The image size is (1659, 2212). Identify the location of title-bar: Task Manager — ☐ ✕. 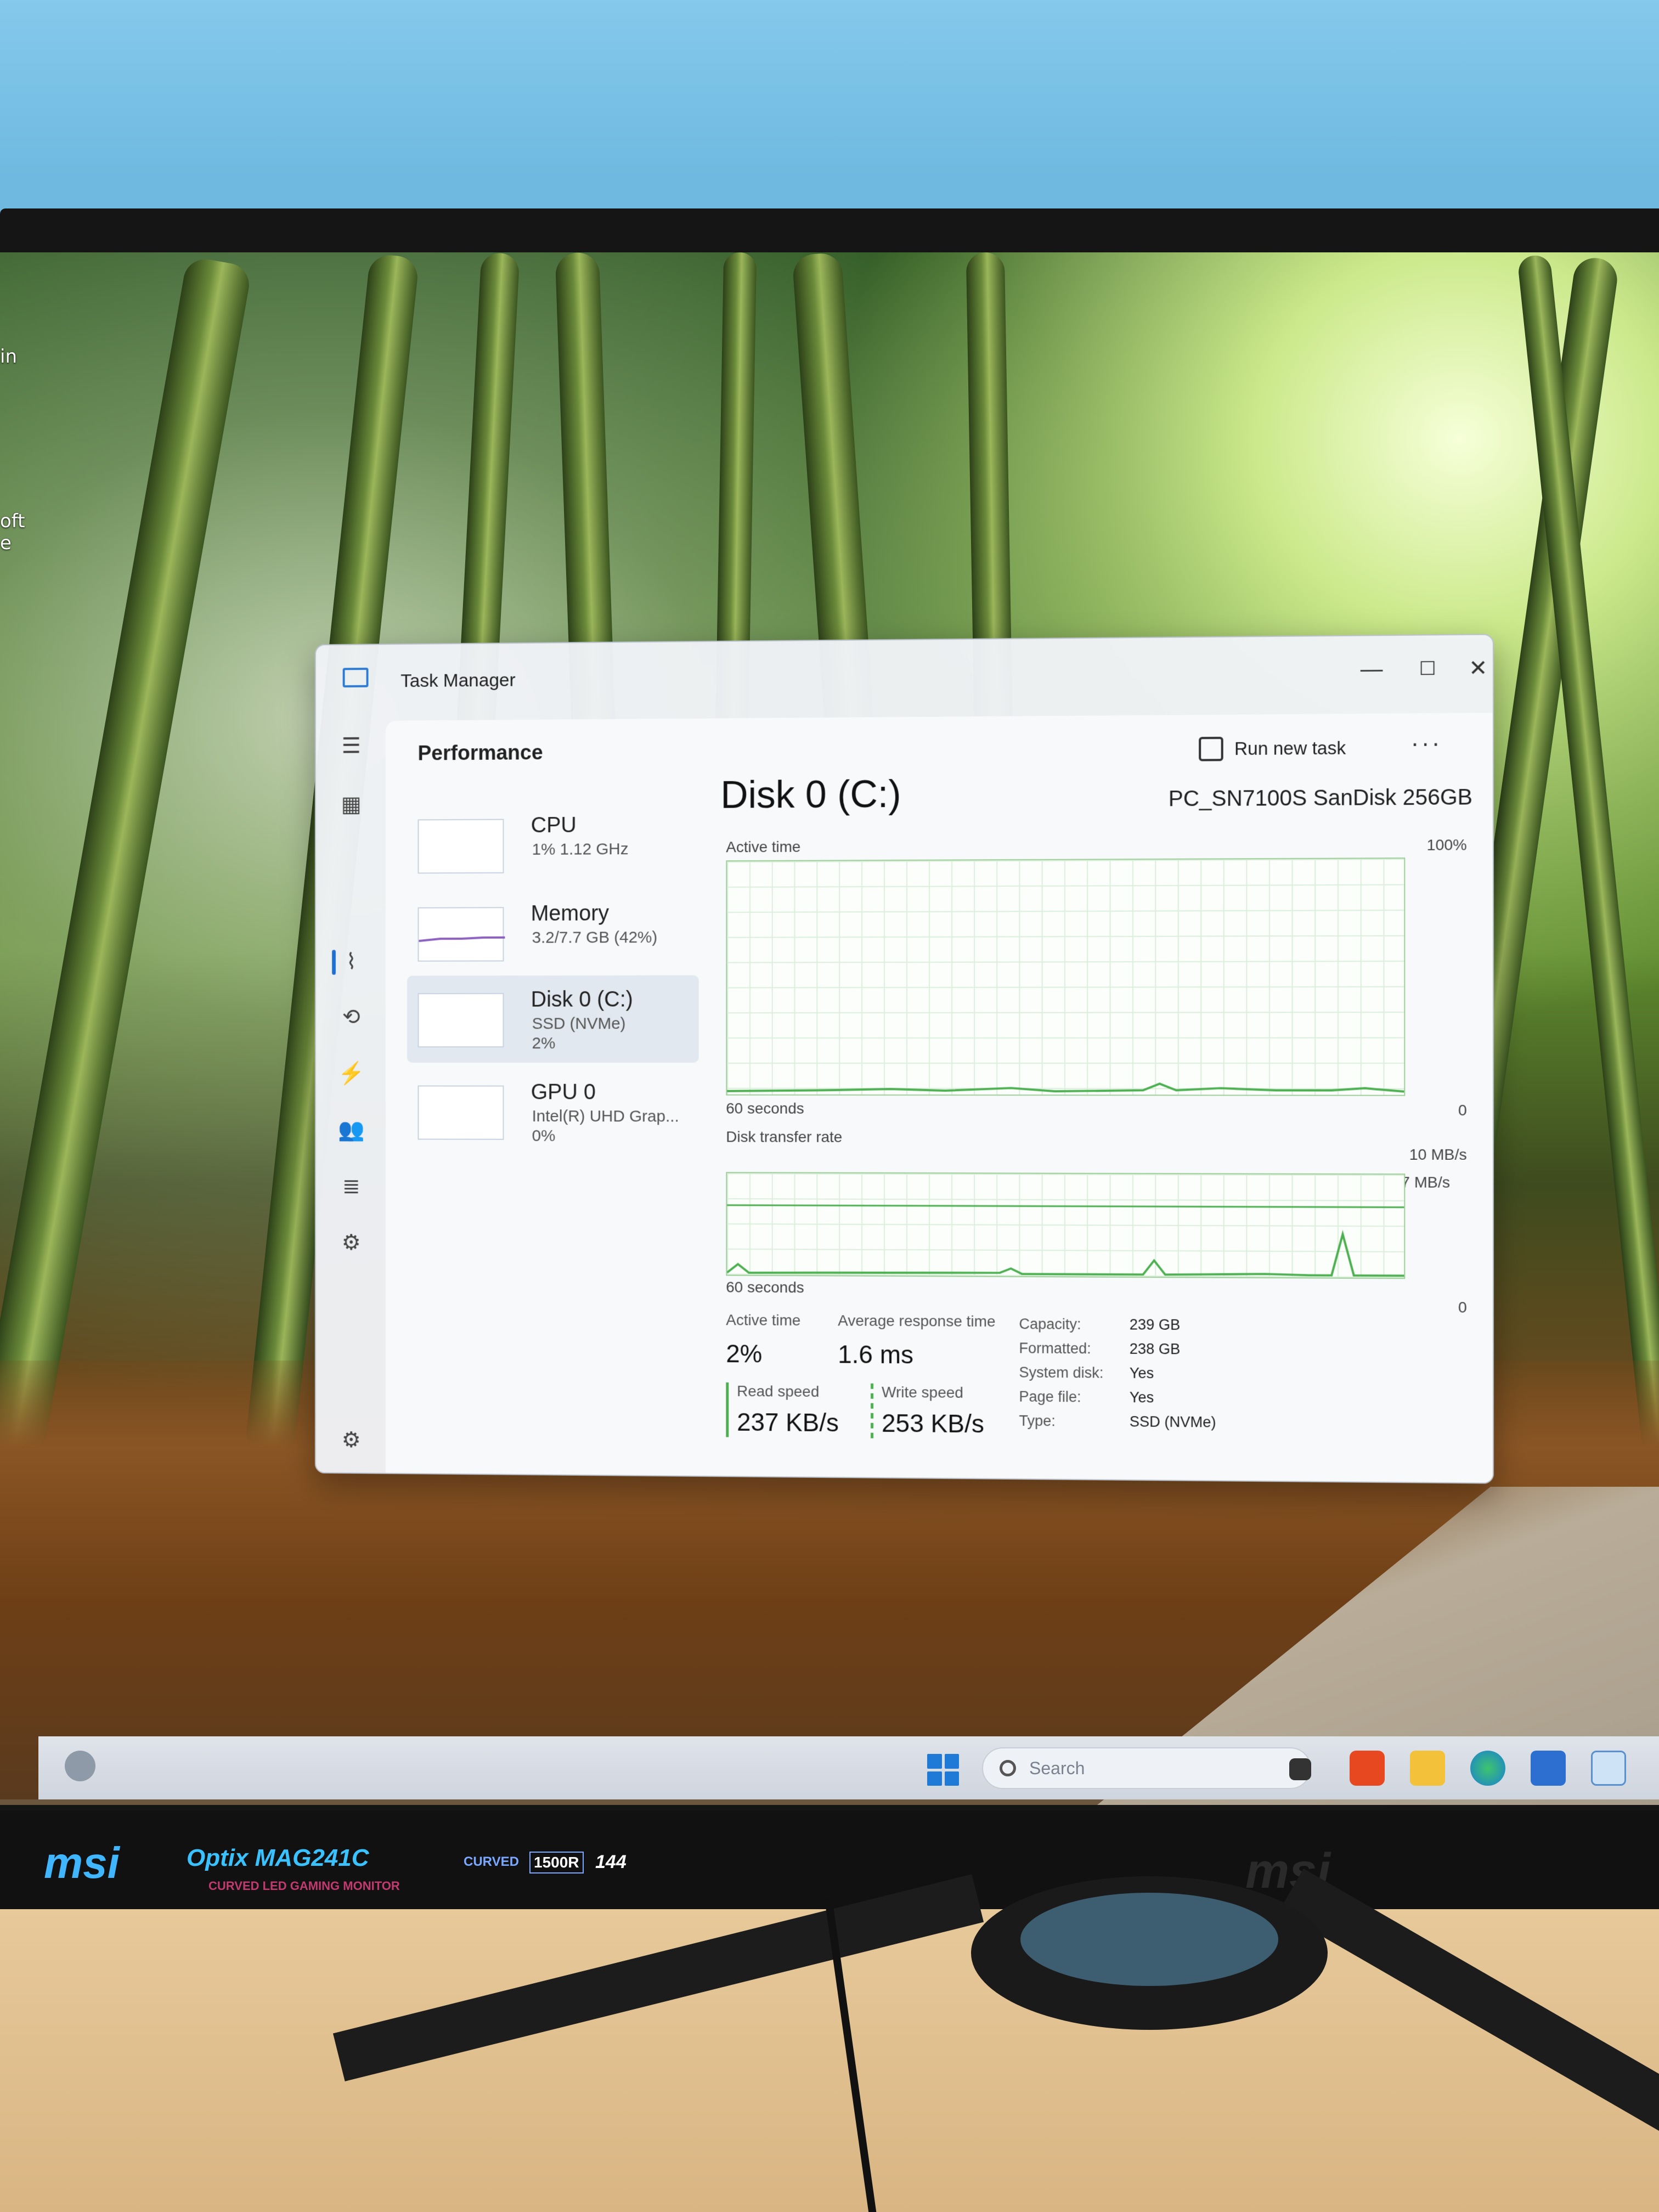
(904, 678).